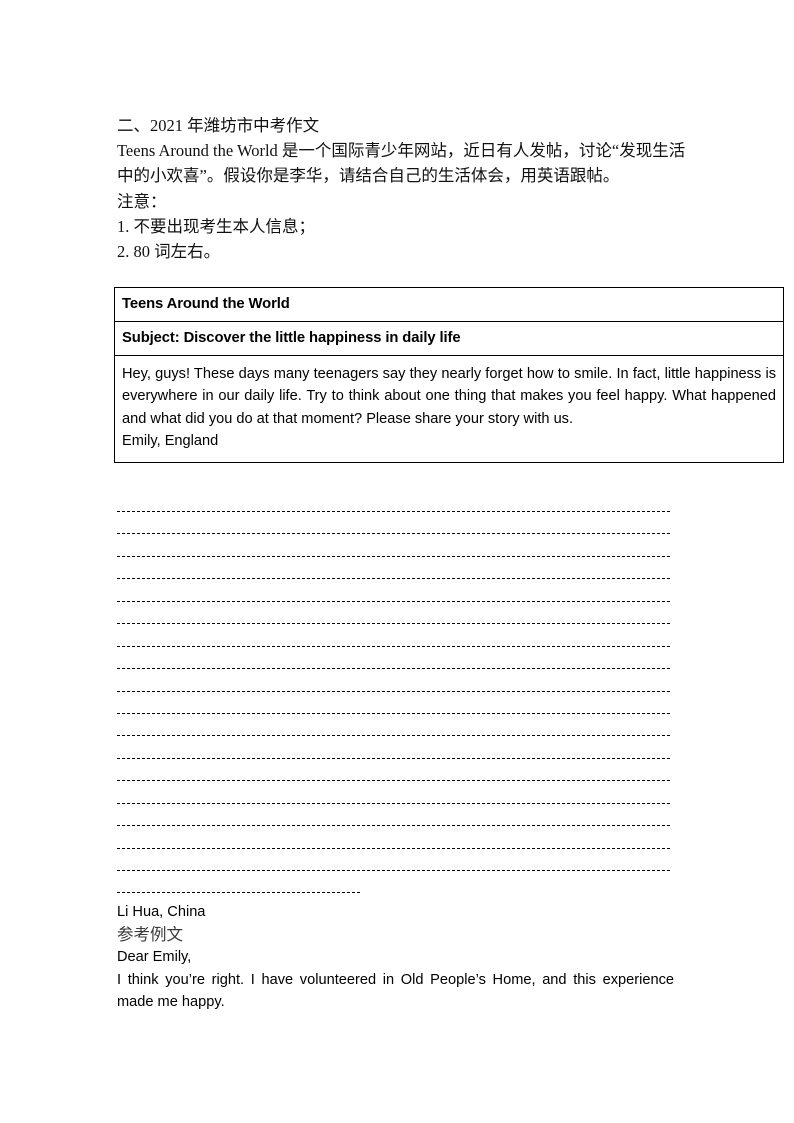 The width and height of the screenshot is (794, 1123). Describe the element at coordinates (452, 888) in the screenshot. I see `answer-line-partial` at that location.